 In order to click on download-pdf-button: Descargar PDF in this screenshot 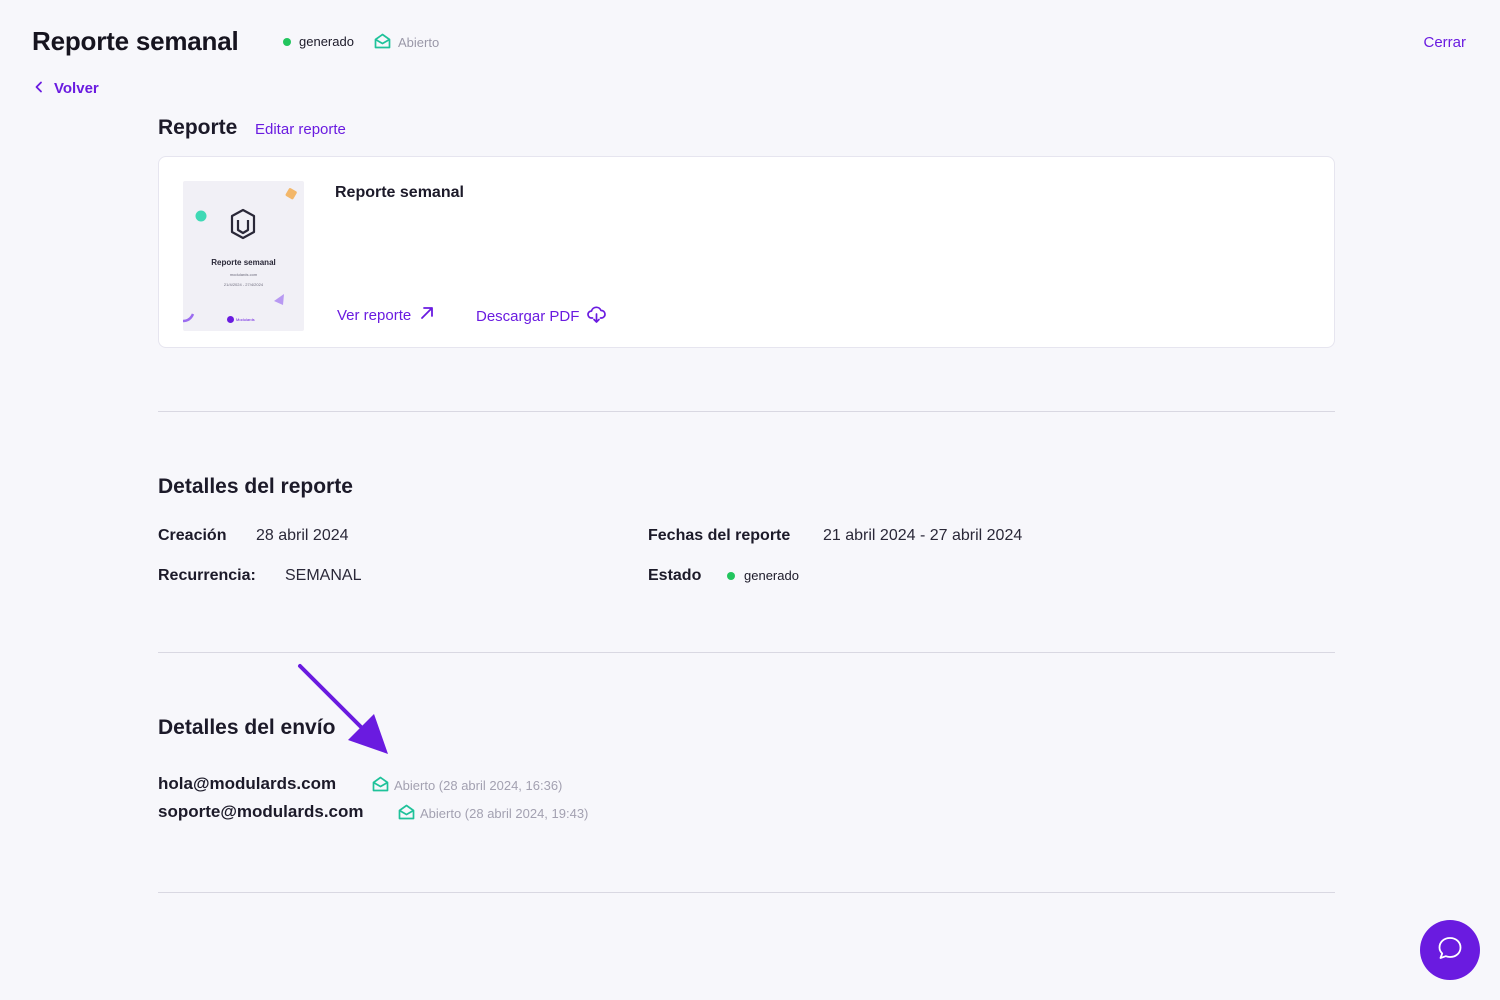, I will do `click(541, 316)`.